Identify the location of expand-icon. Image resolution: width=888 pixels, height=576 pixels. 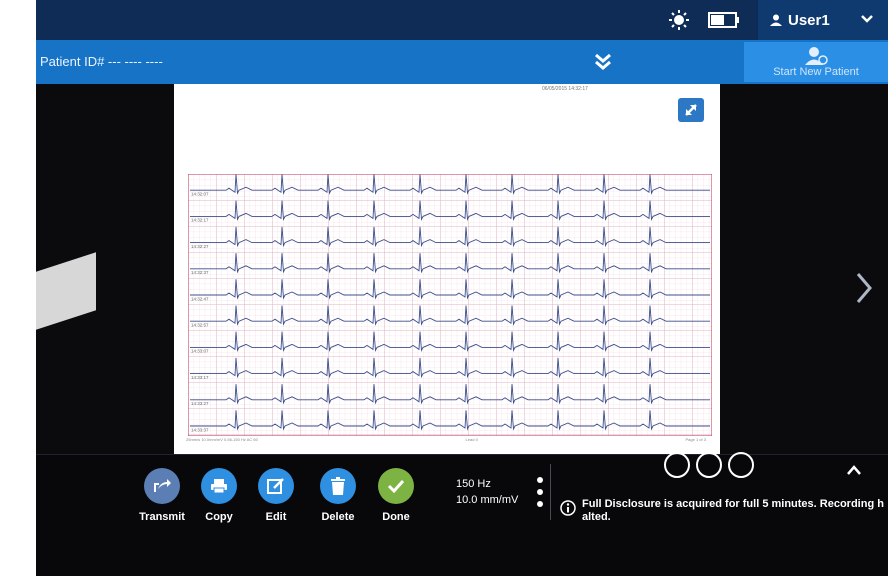
(691, 110).